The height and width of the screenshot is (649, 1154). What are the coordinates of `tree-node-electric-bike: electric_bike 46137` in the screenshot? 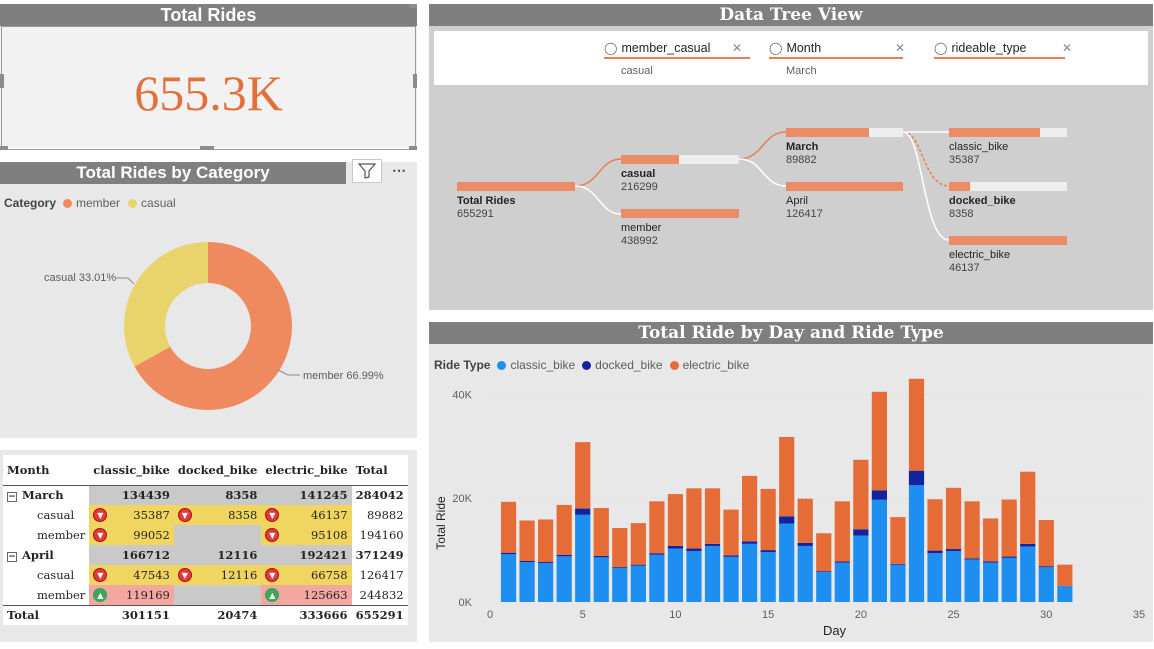 It's located at (1008, 255).